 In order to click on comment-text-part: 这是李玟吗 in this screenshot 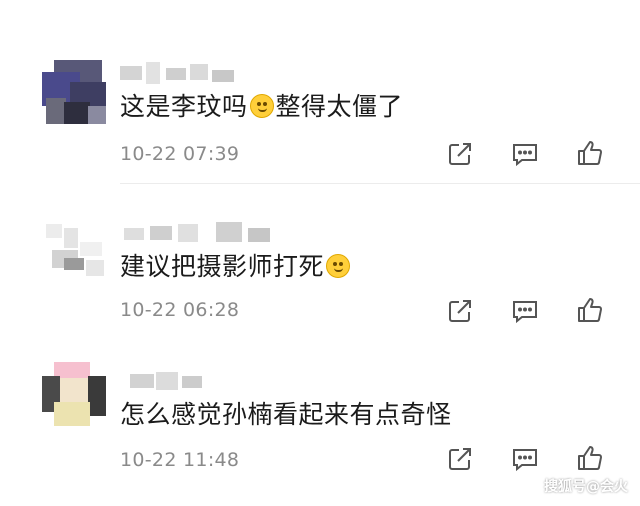, I will do `click(184, 106)`.